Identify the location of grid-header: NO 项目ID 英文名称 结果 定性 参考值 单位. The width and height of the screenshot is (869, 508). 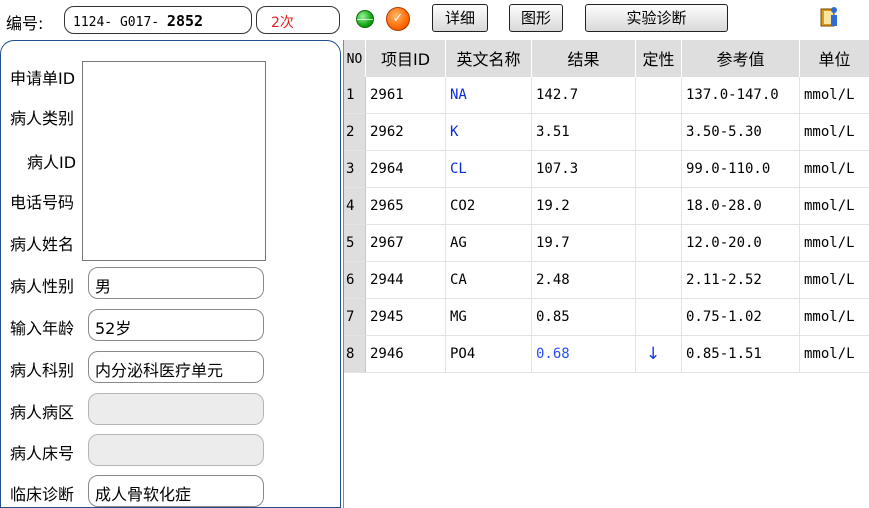
(606, 58).